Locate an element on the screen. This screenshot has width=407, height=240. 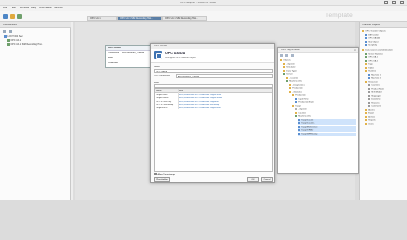
cancel-button: Cancel is located at coordinates (267, 179).